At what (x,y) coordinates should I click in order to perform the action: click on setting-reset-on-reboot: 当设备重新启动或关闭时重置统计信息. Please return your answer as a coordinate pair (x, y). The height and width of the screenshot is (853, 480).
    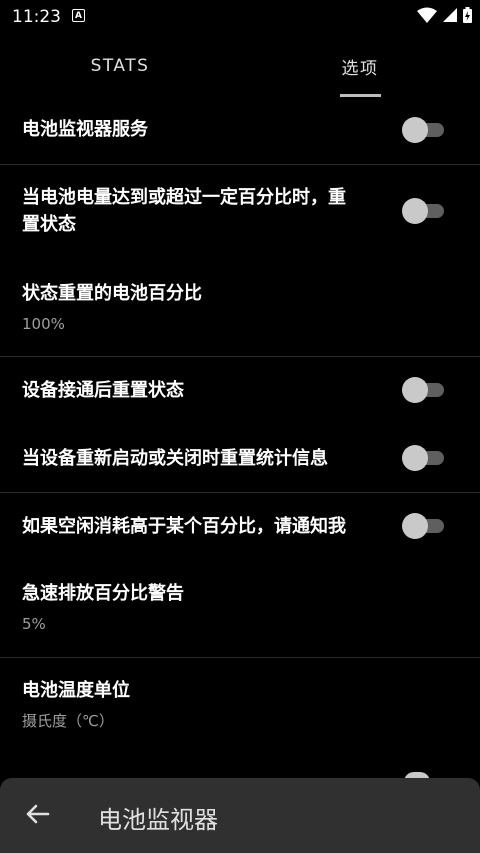
    Looking at the image, I should click on (240, 458).